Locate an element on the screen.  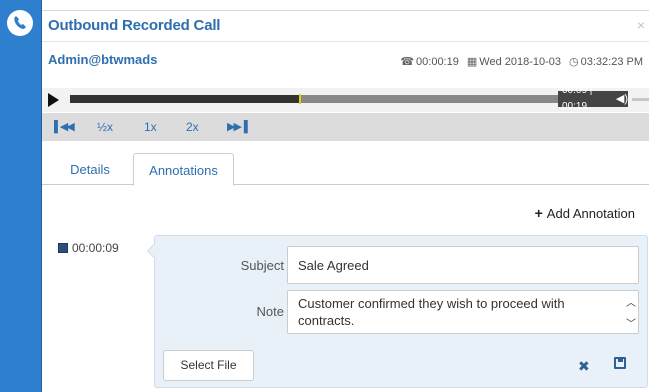
tab-annotations: Annotations is located at coordinates (183, 169).